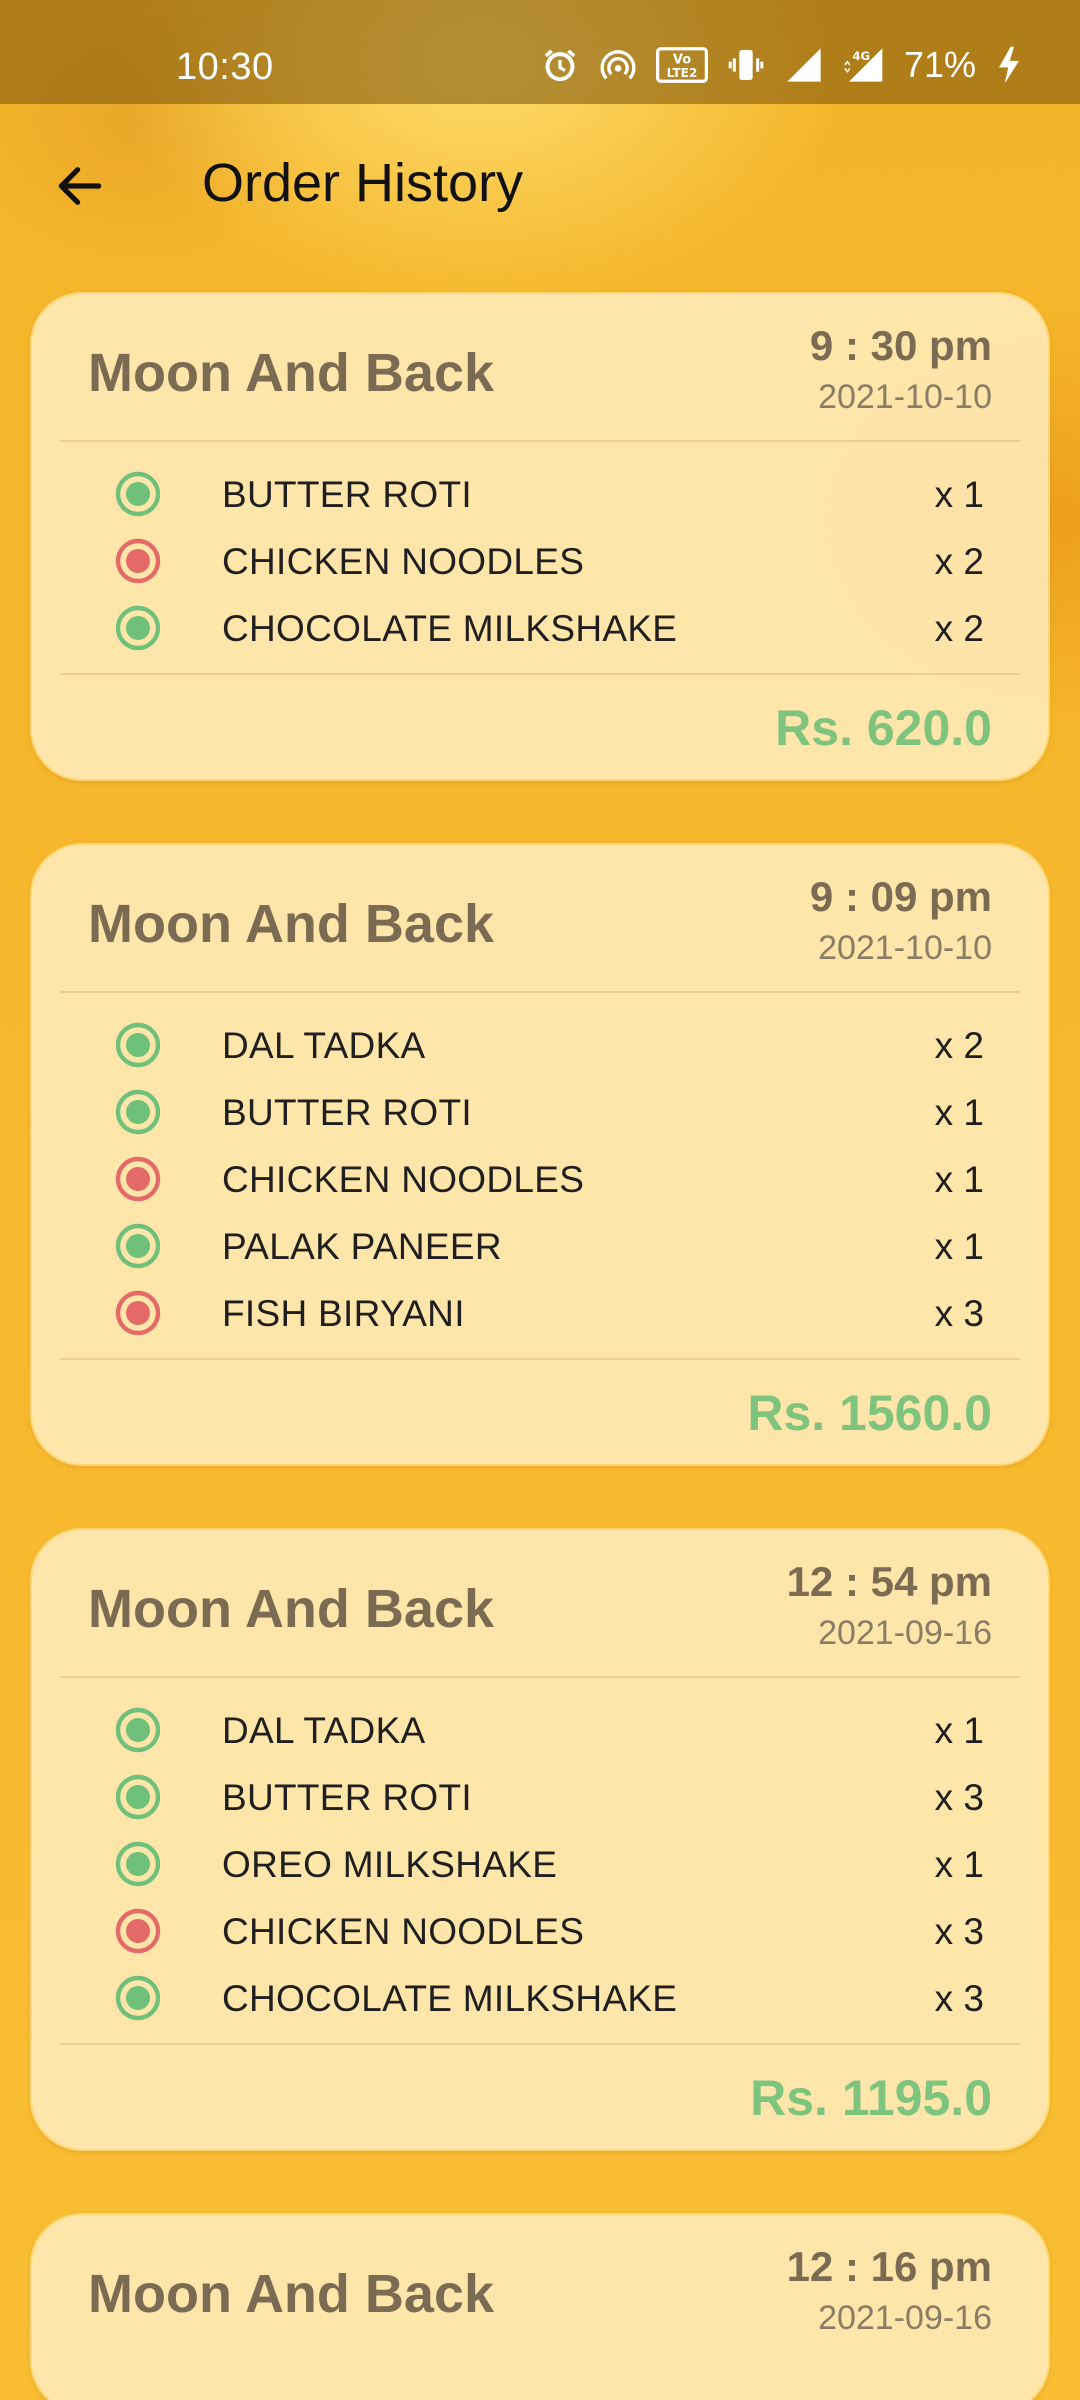  I want to click on order-card: Moon And Back 12 : 16 pm 2021-09-16, so click(540, 2306).